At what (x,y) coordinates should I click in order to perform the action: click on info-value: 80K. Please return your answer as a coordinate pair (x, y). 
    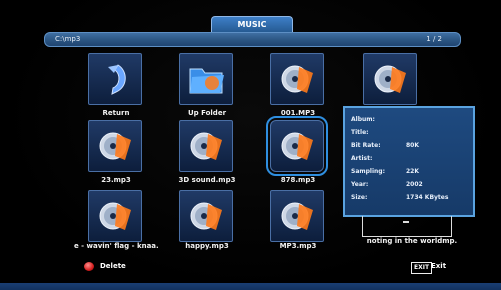
    Looking at the image, I should click on (412, 145).